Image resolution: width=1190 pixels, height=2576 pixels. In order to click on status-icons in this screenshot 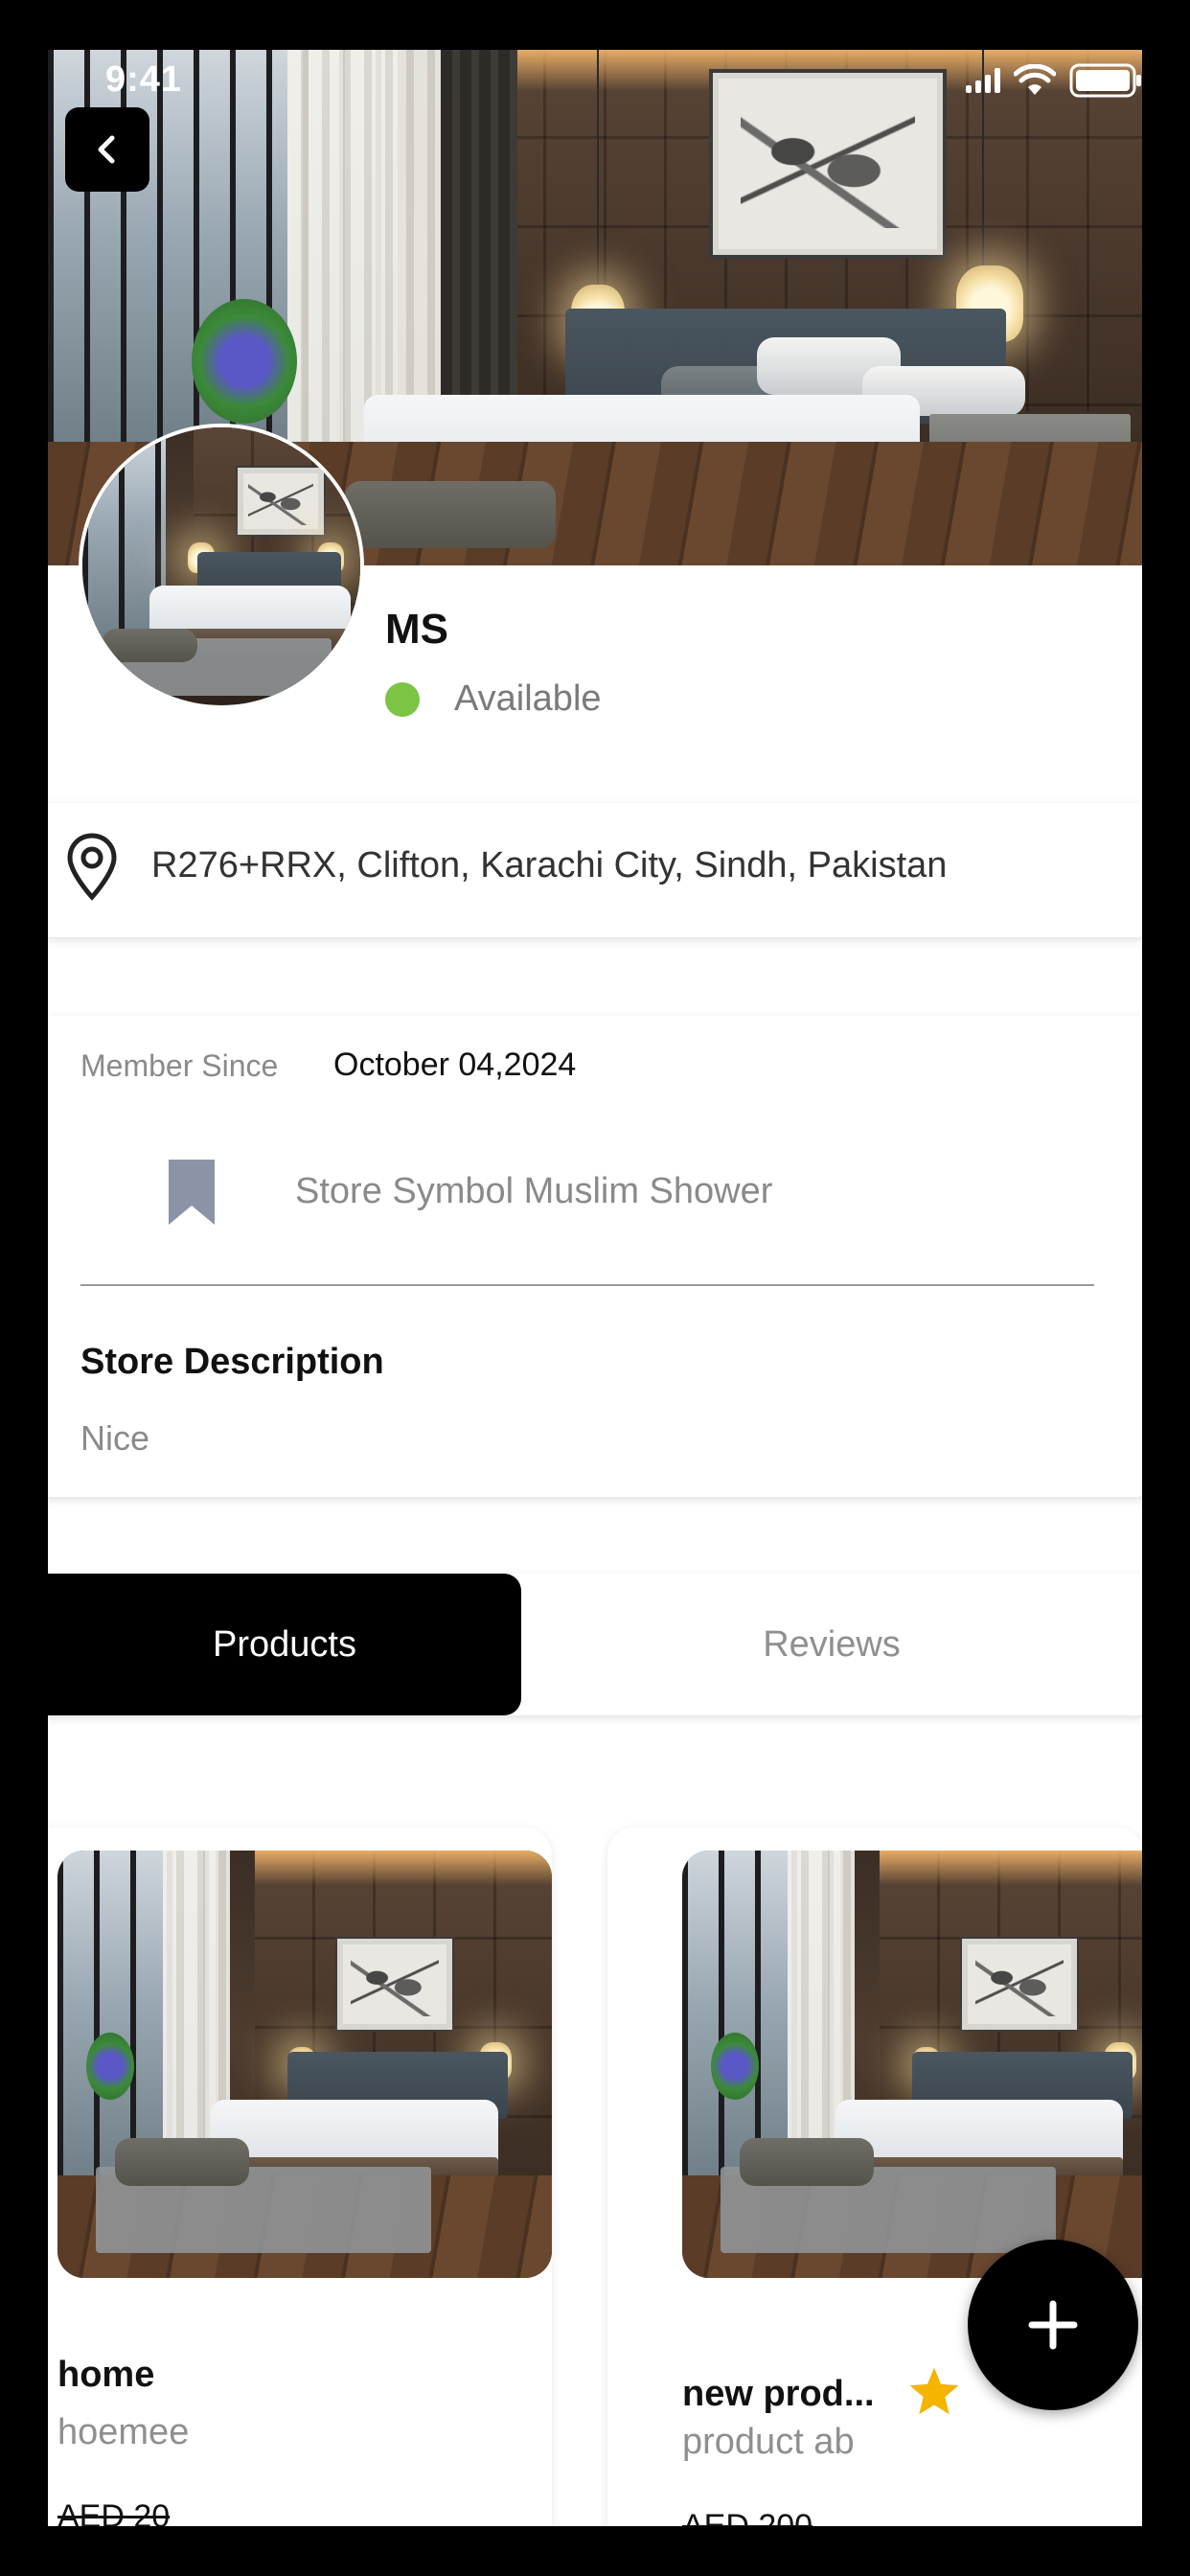, I will do `click(1054, 80)`.